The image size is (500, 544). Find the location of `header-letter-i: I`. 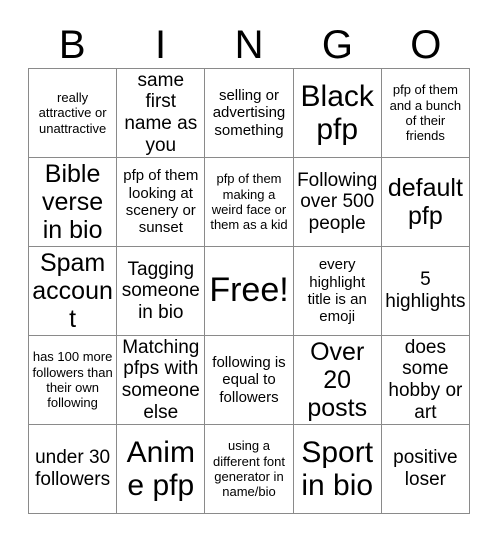

header-letter-i: I is located at coordinates (161, 45).